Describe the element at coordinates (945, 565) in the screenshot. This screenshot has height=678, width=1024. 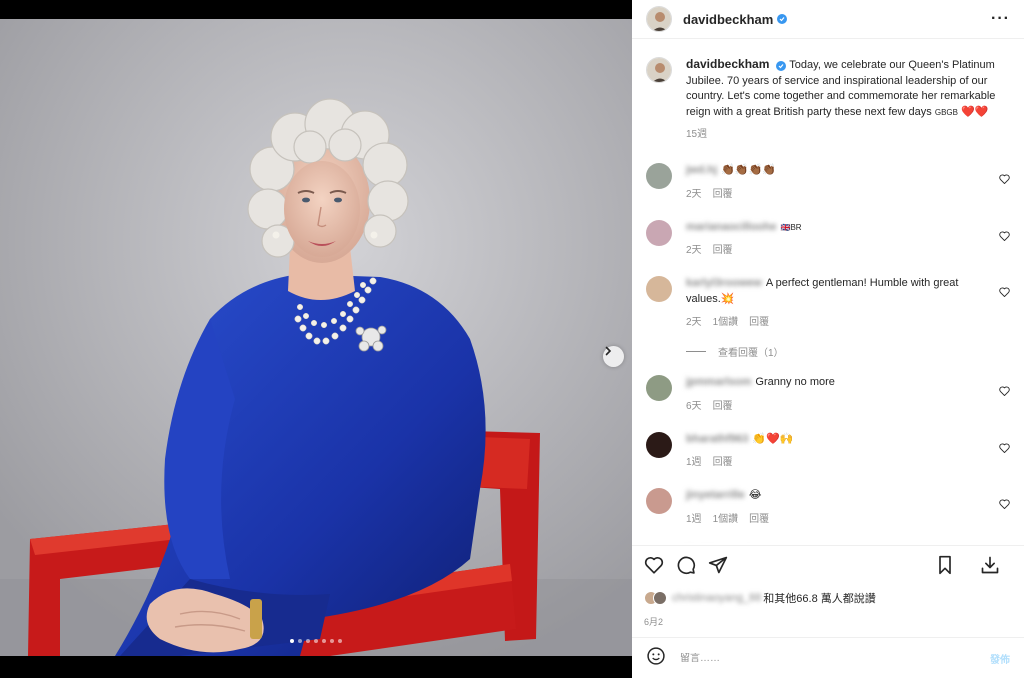
I see `bookmark-icon` at that location.